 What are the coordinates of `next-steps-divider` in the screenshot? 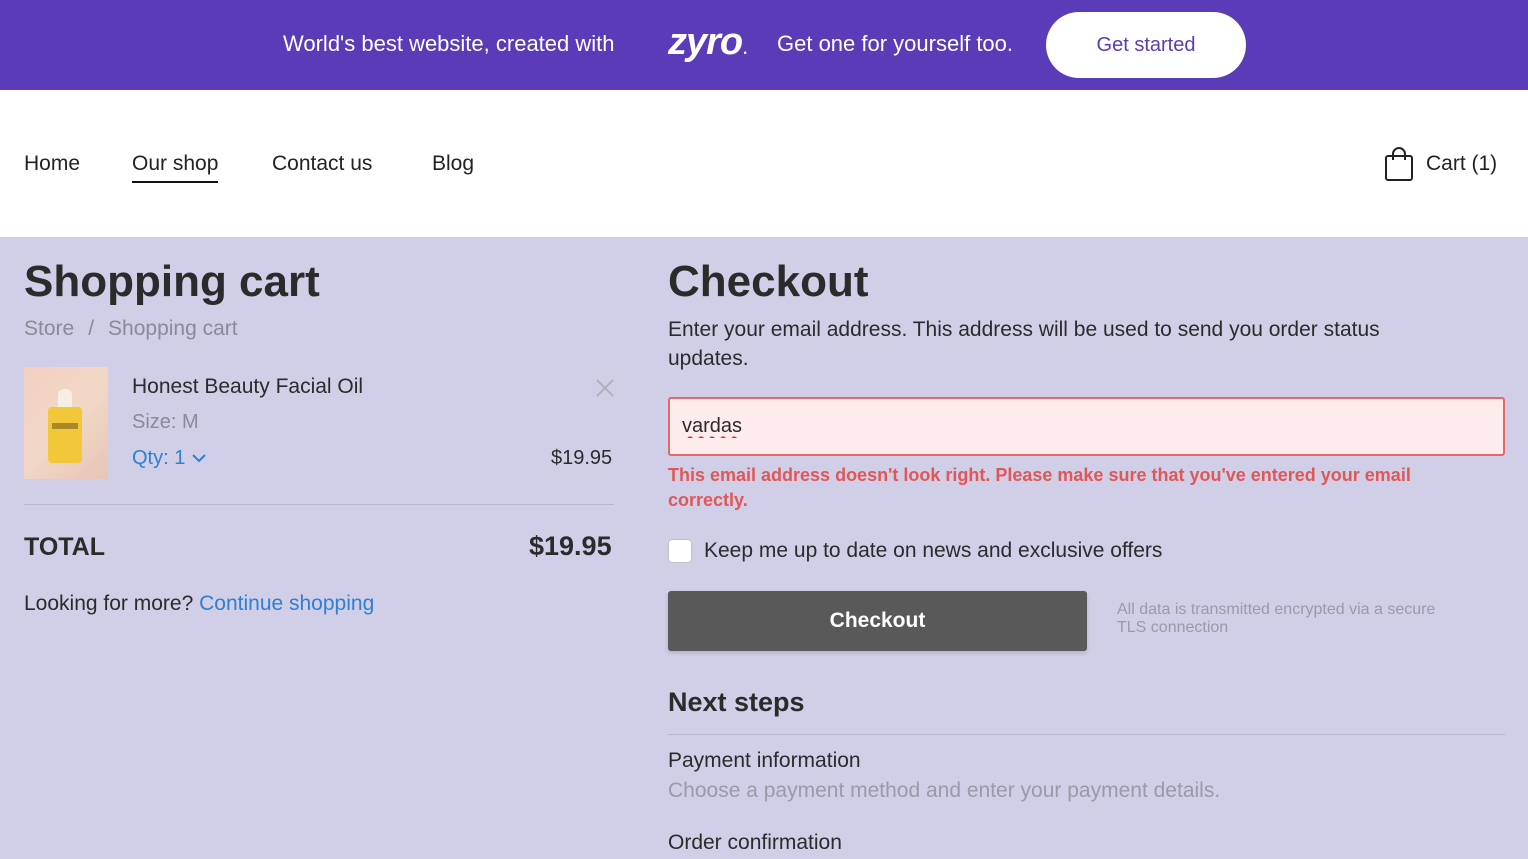 It's located at (1086, 734).